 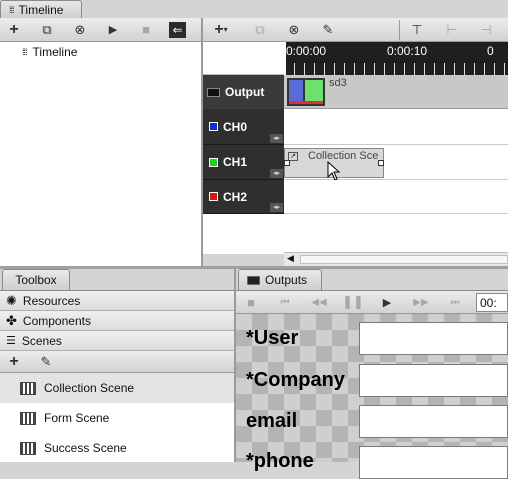 What do you see at coordinates (372, 302) in the screenshot?
I see `playback-toolbar: ■ ⏮ ◀◀ ❚❚ ▶ ▶▶ ⏭ 00:` at bounding box center [372, 302].